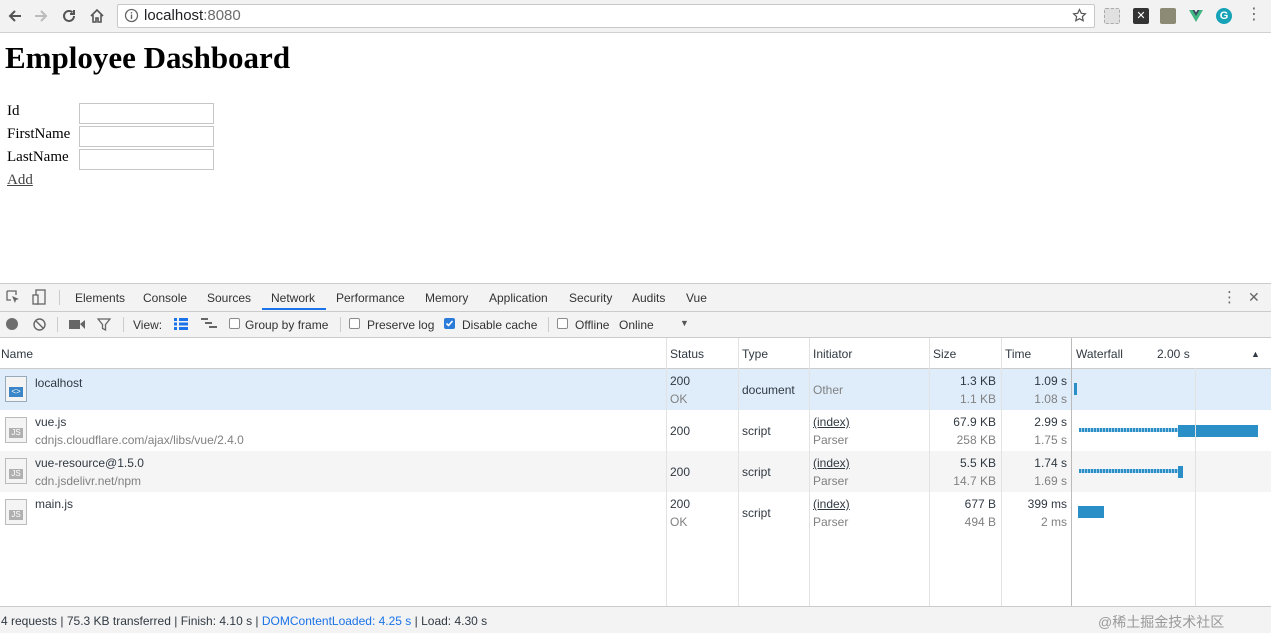 This screenshot has height=633, width=1271. I want to click on request-status-text: OK, so click(679, 522).